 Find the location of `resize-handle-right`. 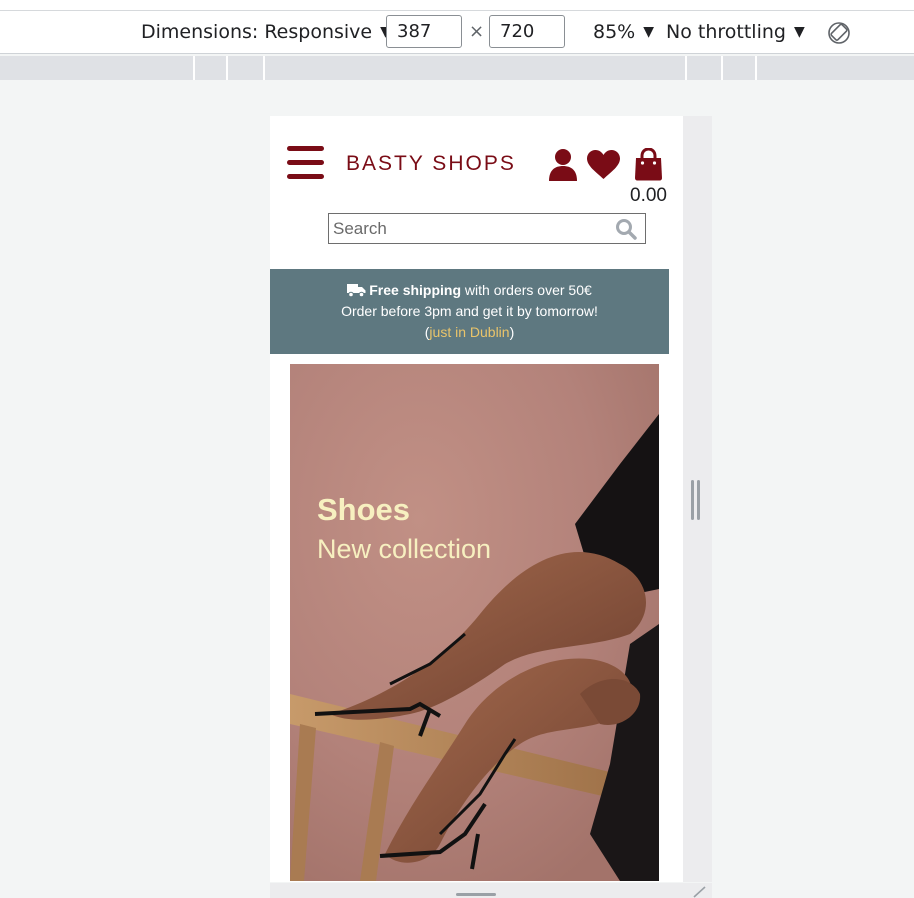

resize-handle-right is located at coordinates (696, 500).